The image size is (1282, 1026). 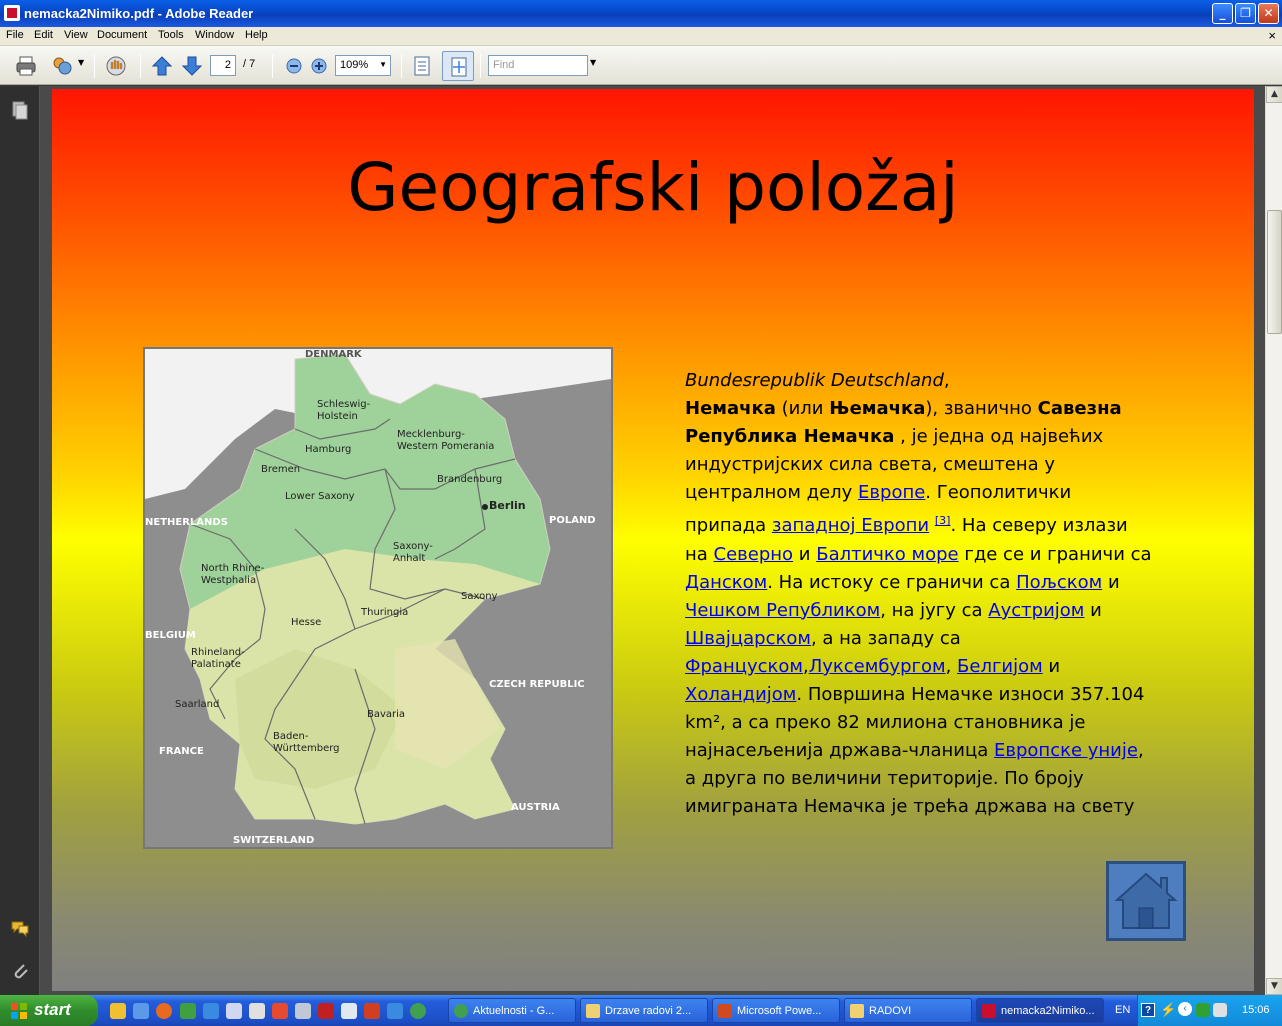 I want to click on menu-view: View, so click(x=76, y=35).